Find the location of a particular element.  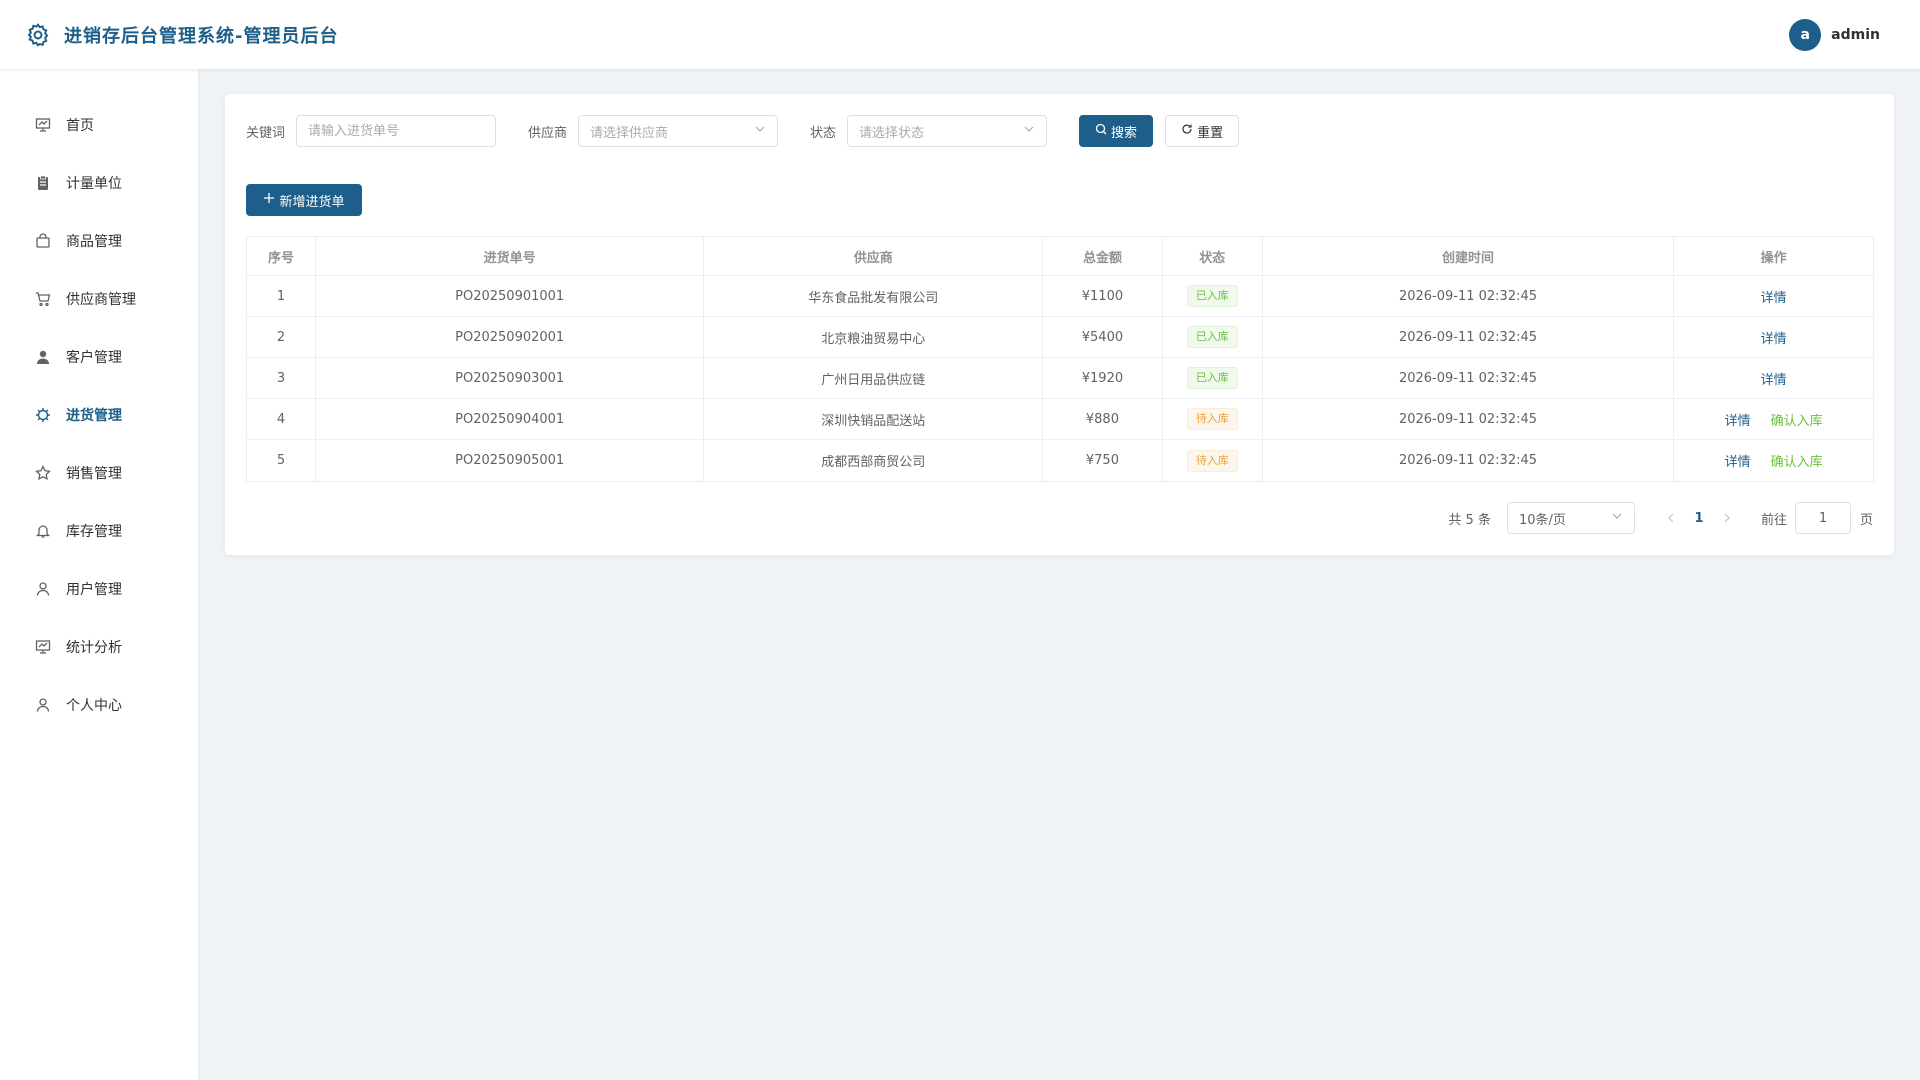

user-filled-icon is located at coordinates (43, 357).